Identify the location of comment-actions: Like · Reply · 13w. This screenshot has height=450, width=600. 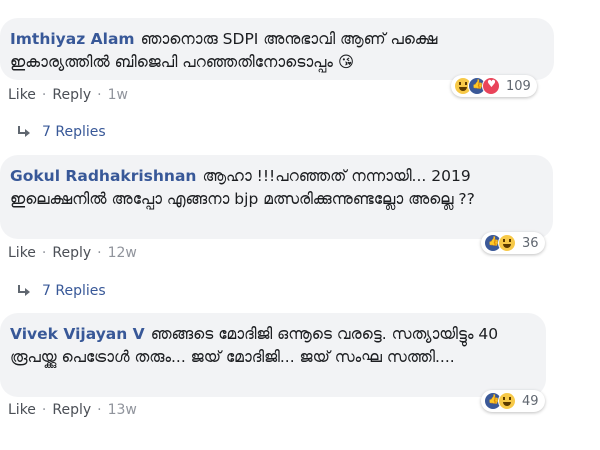
(72, 410).